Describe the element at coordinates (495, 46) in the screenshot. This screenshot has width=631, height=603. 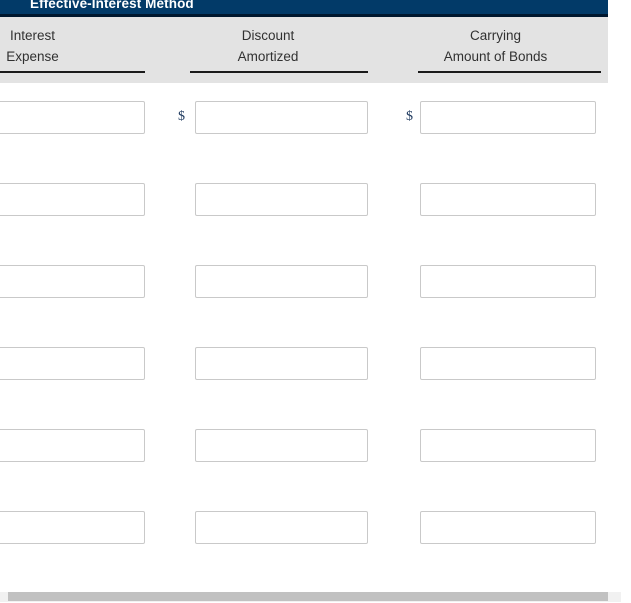
I see `column-header-carrying-amount: Carrying Amount of Bonds` at that location.